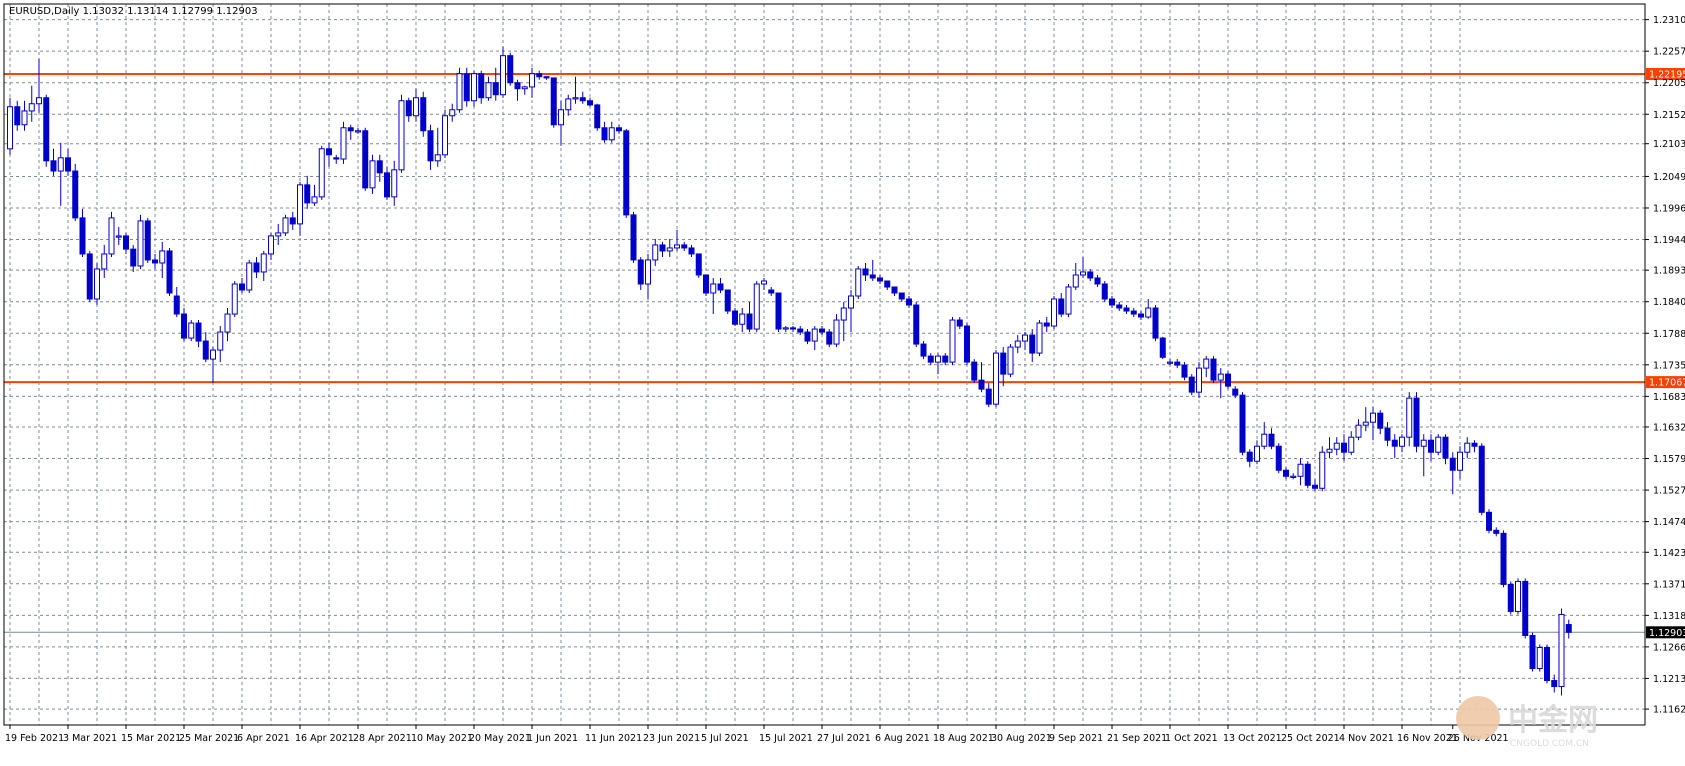  Describe the element at coordinates (725, 738) in the screenshot. I see `x-tick-label: 5 Jul 2021` at that location.